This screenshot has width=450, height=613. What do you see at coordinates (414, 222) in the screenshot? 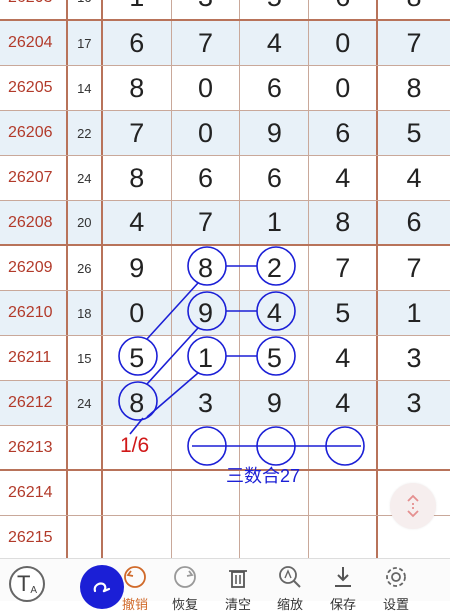
I see `tail-digit-cell: 6` at bounding box center [414, 222].